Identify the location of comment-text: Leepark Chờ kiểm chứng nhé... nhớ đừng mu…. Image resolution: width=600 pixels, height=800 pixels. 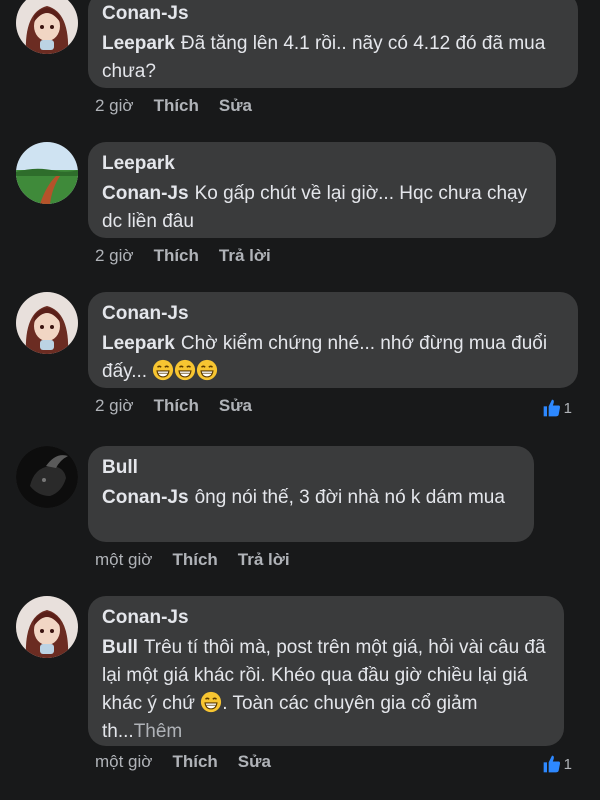
(333, 358).